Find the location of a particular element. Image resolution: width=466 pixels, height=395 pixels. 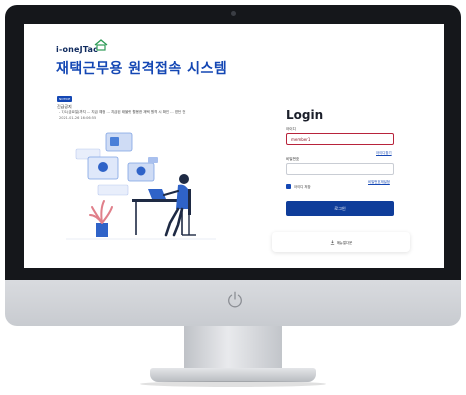

remote-work-illustration is located at coordinates (141, 186).